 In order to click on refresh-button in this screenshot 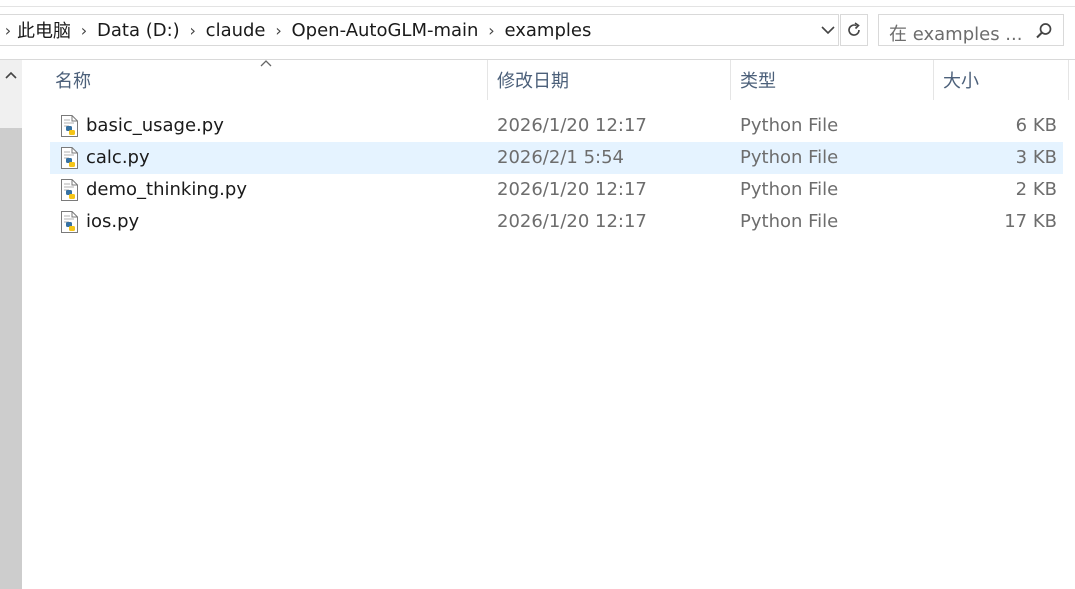, I will do `click(854, 30)`.